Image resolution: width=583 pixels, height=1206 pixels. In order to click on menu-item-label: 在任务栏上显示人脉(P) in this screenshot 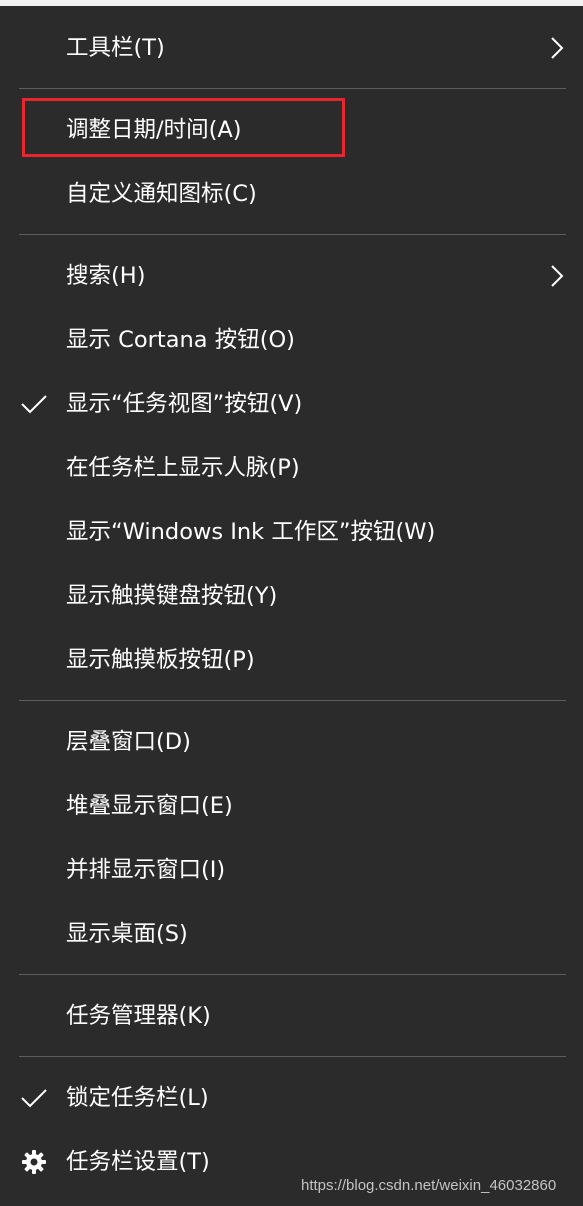, I will do `click(183, 468)`.